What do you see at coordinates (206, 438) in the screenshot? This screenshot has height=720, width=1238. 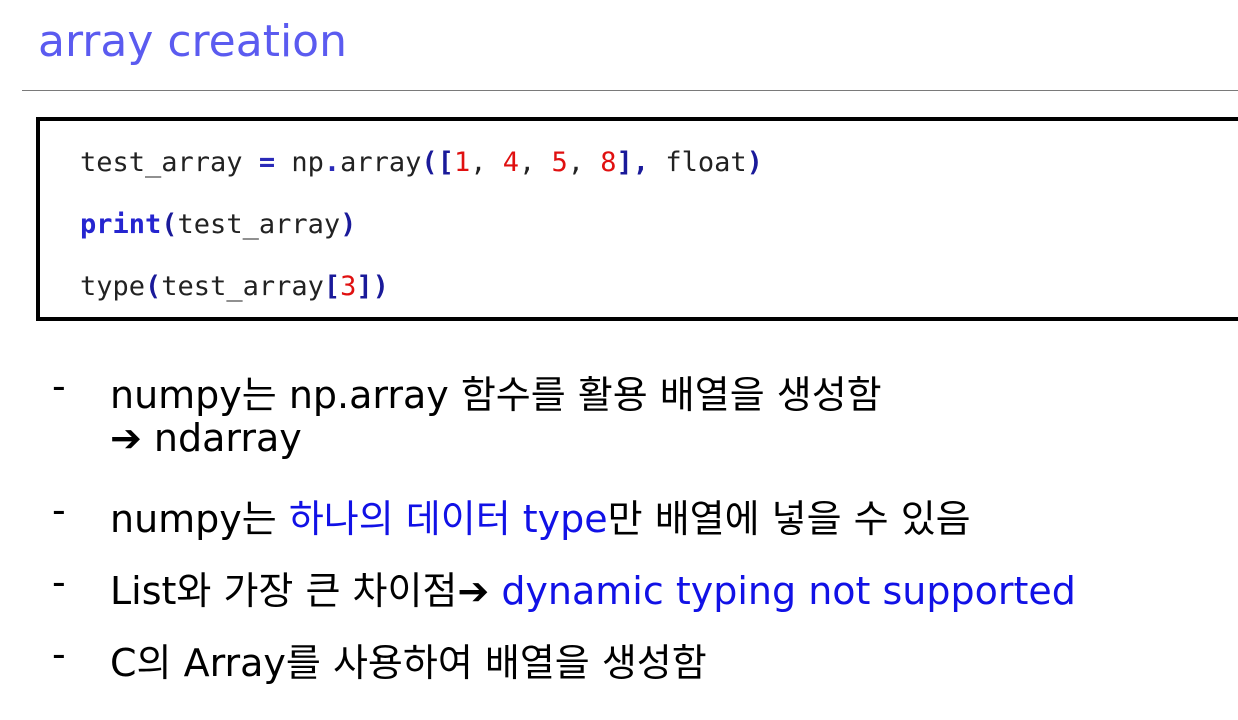 I see `bullet-text: ➔ ndarray` at bounding box center [206, 438].